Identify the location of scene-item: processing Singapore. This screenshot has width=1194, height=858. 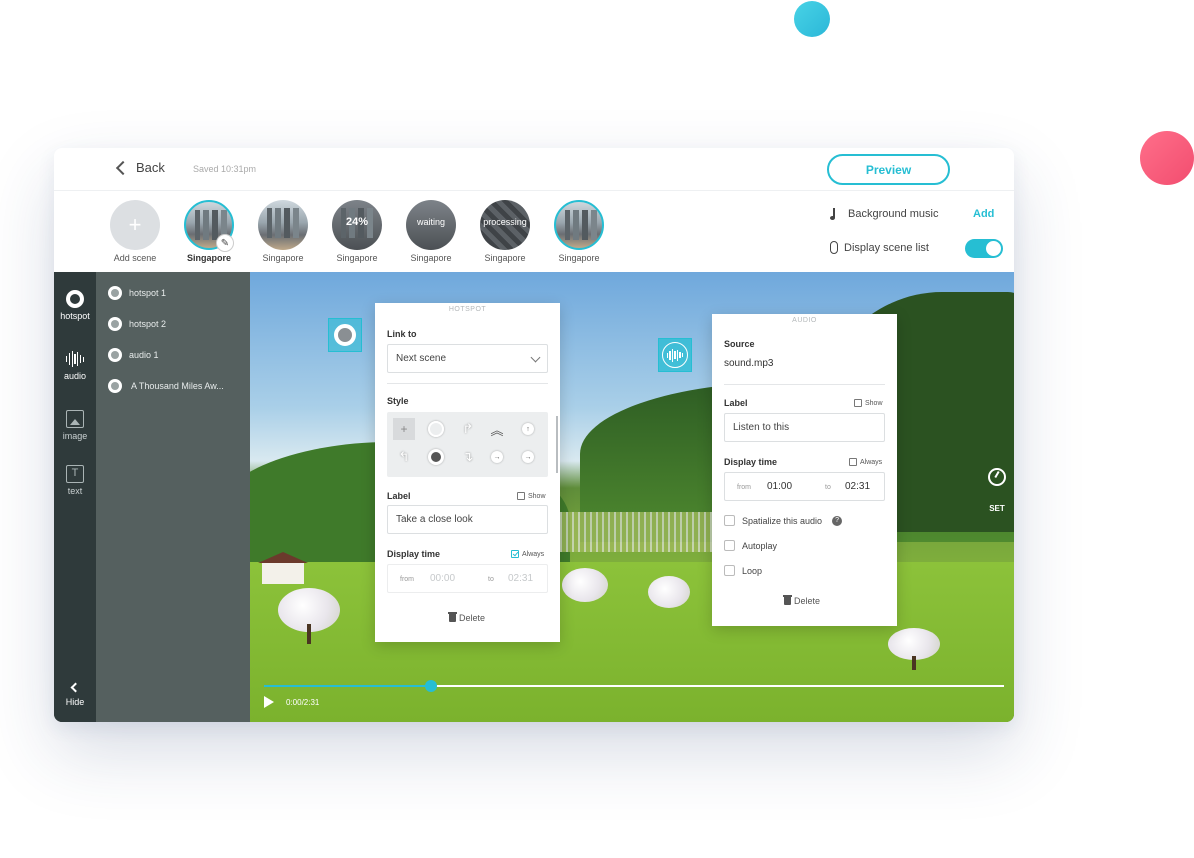
(505, 231).